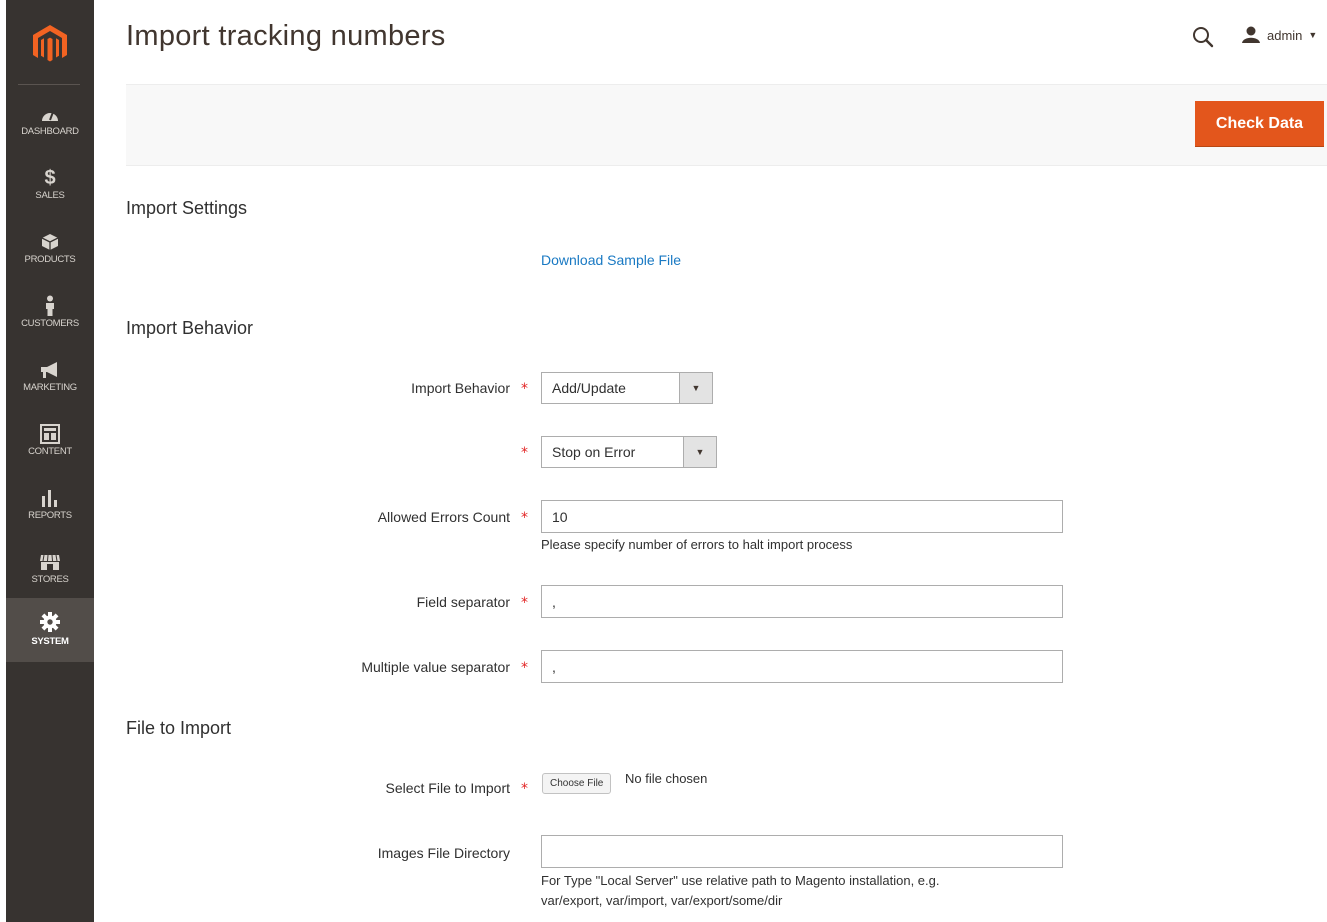  What do you see at coordinates (463, 602) in the screenshot?
I see `field-separator-label: Field separator` at bounding box center [463, 602].